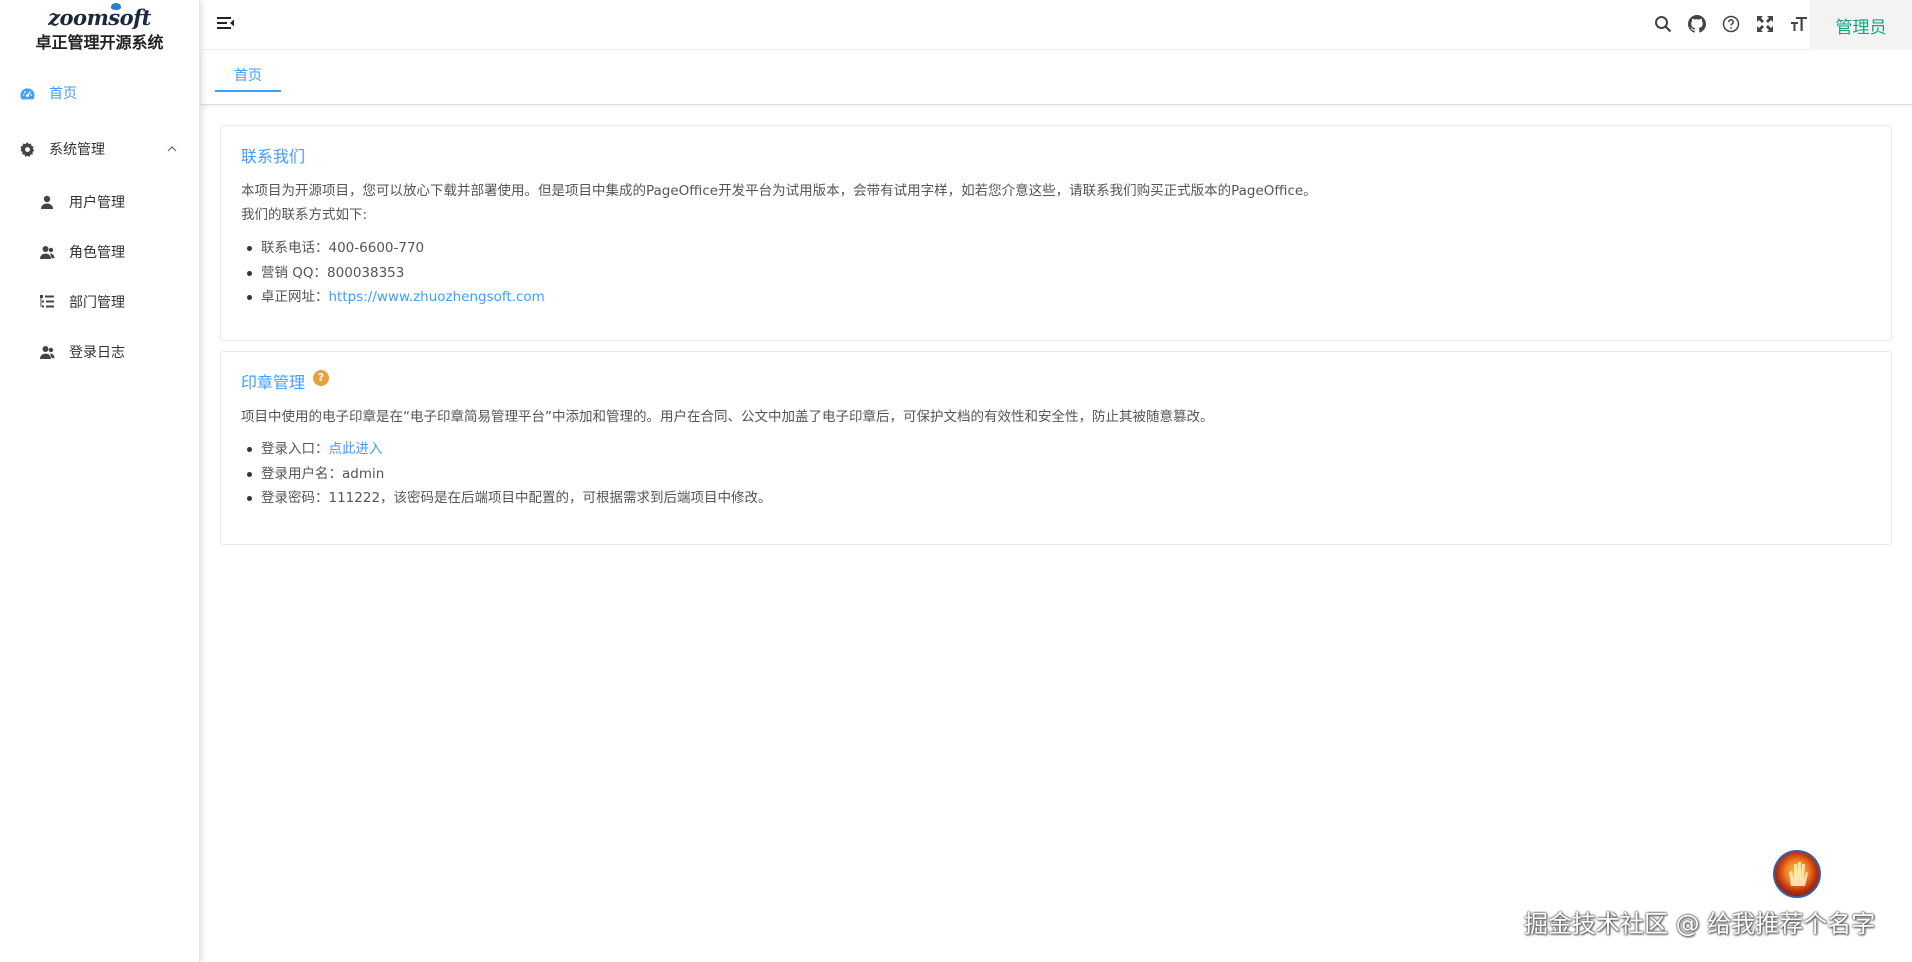 The width and height of the screenshot is (1912, 962). I want to click on fullscreen-icon, so click(1765, 24).